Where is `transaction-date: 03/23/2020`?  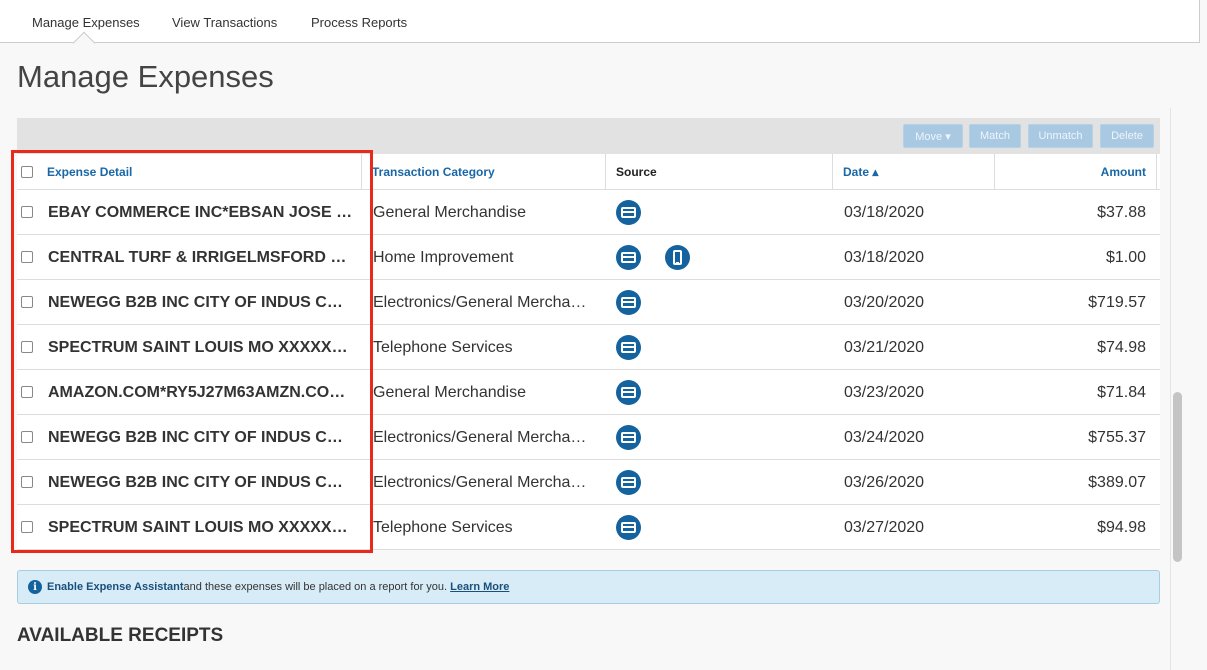
transaction-date: 03/23/2020 is located at coordinates (884, 392).